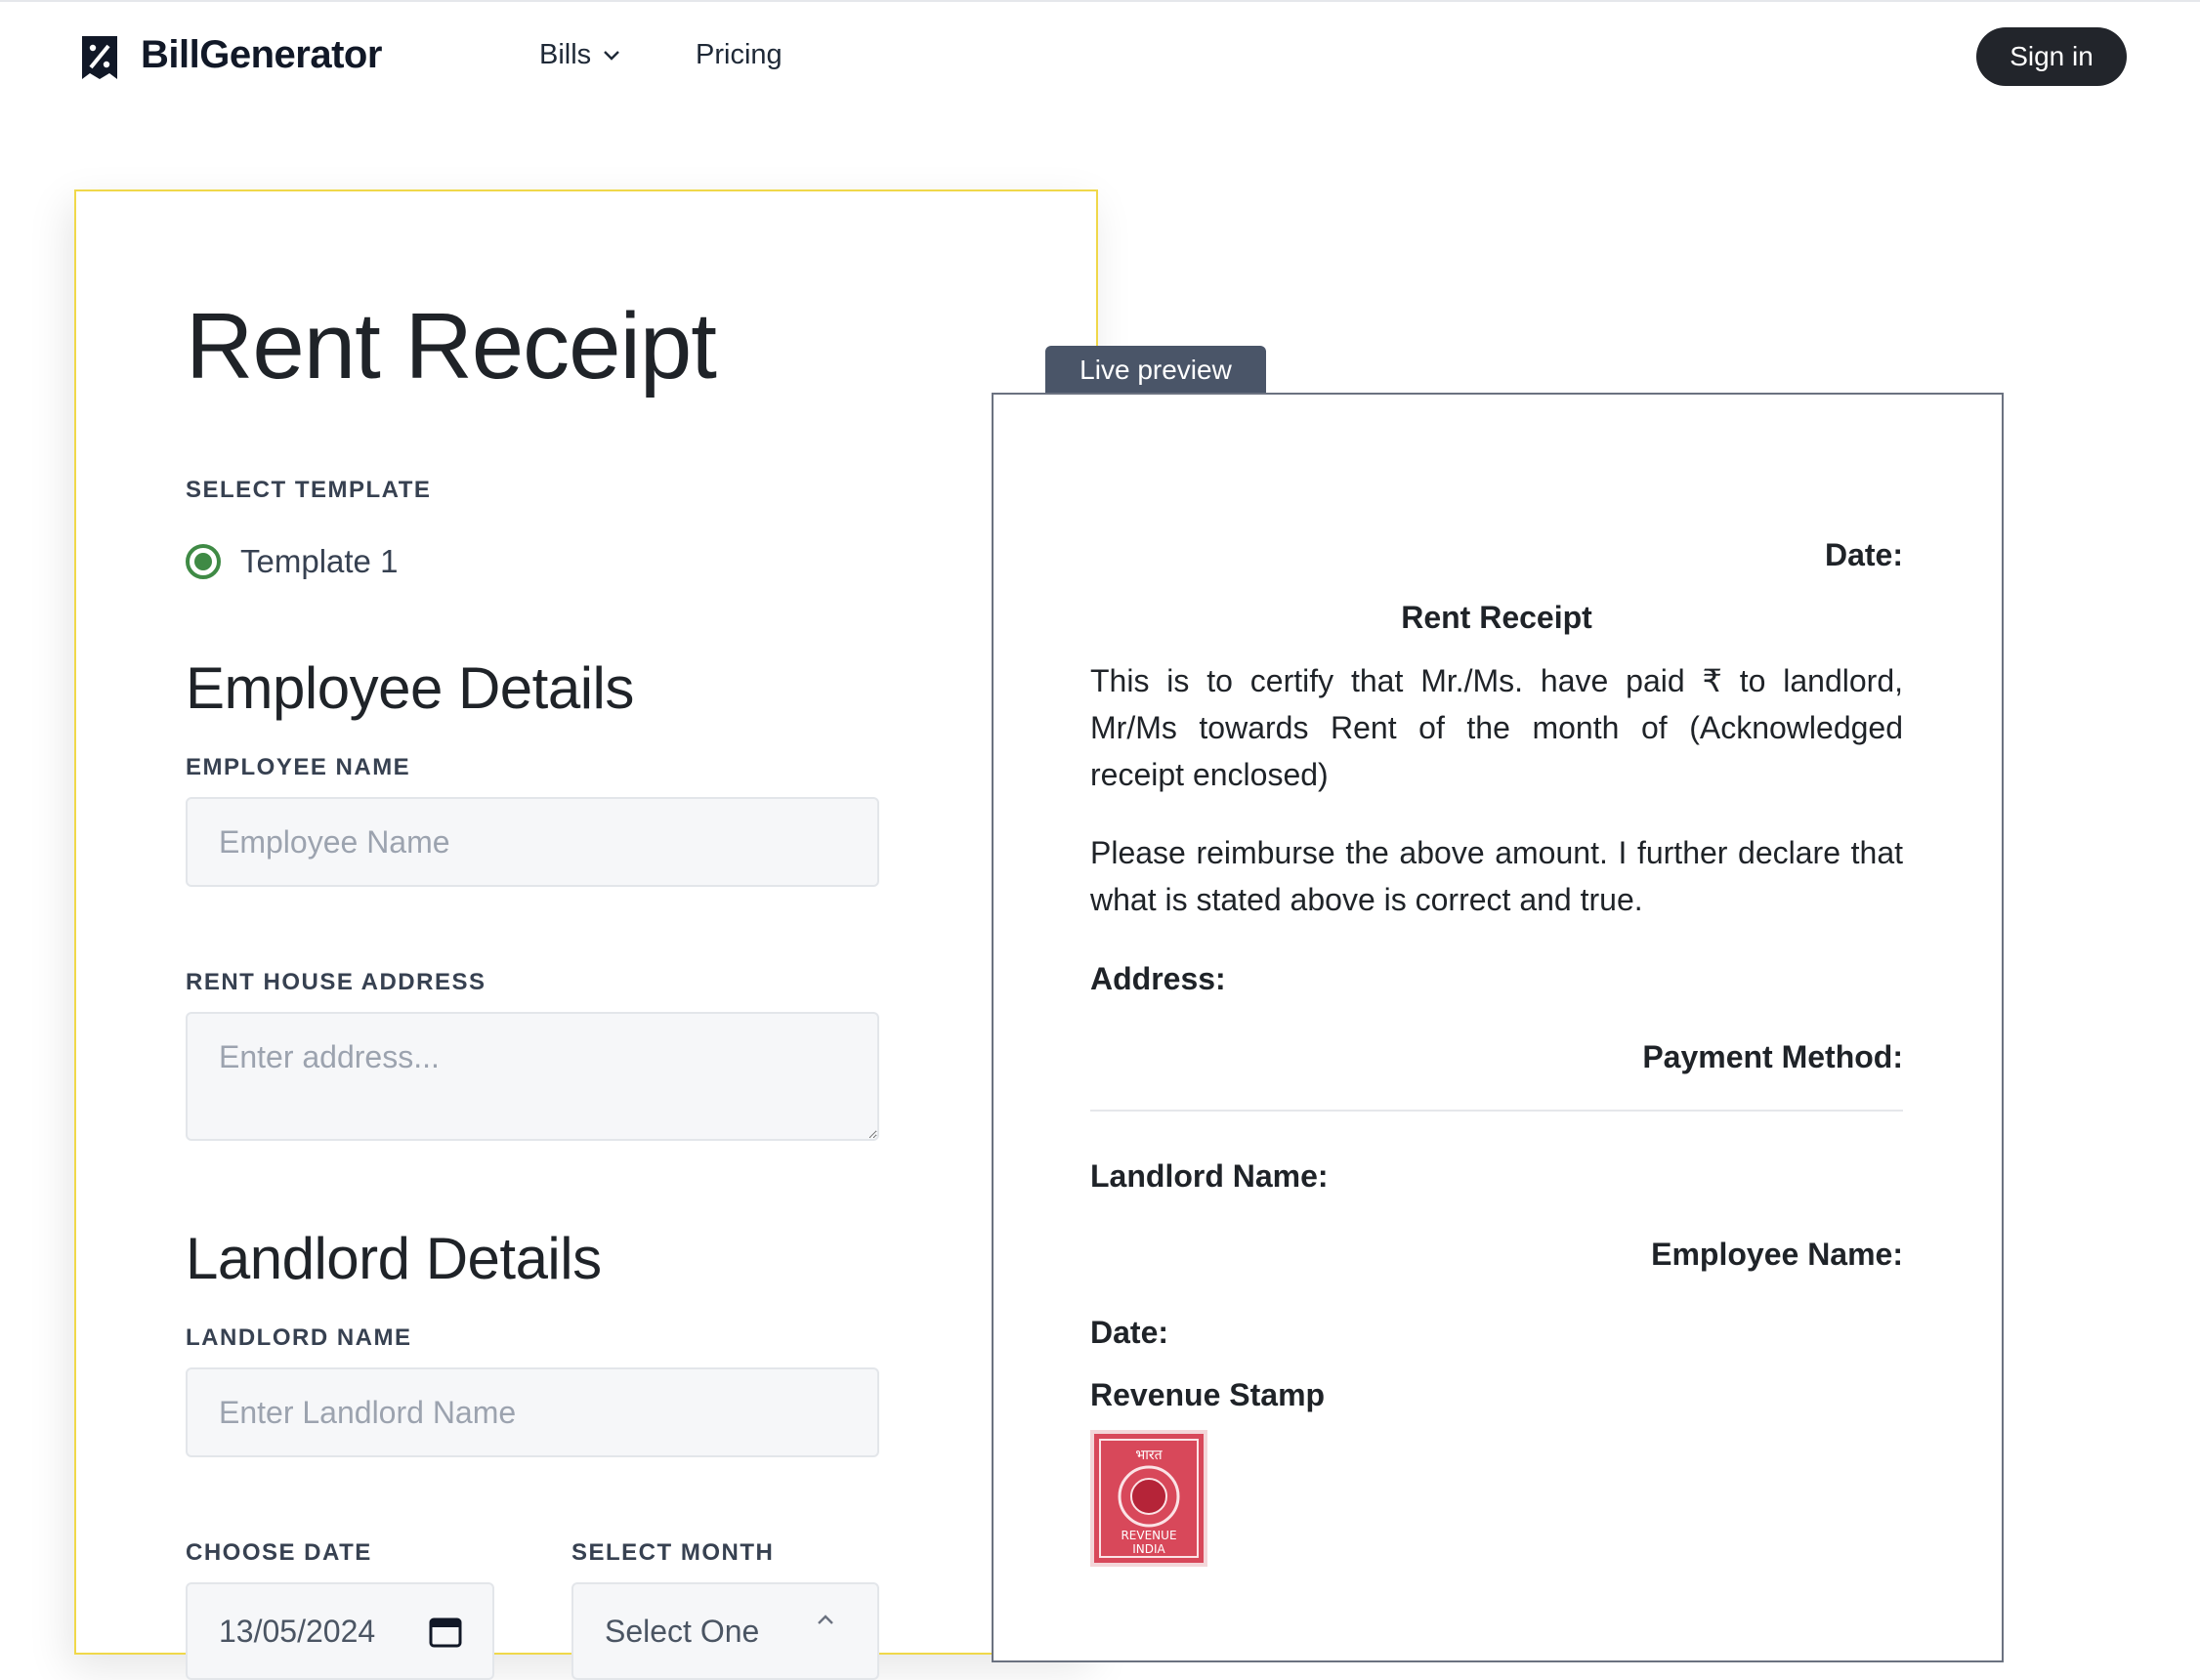  Describe the element at coordinates (298, 767) in the screenshot. I see `employee-name-label: EMPLOYEE NAME` at that location.